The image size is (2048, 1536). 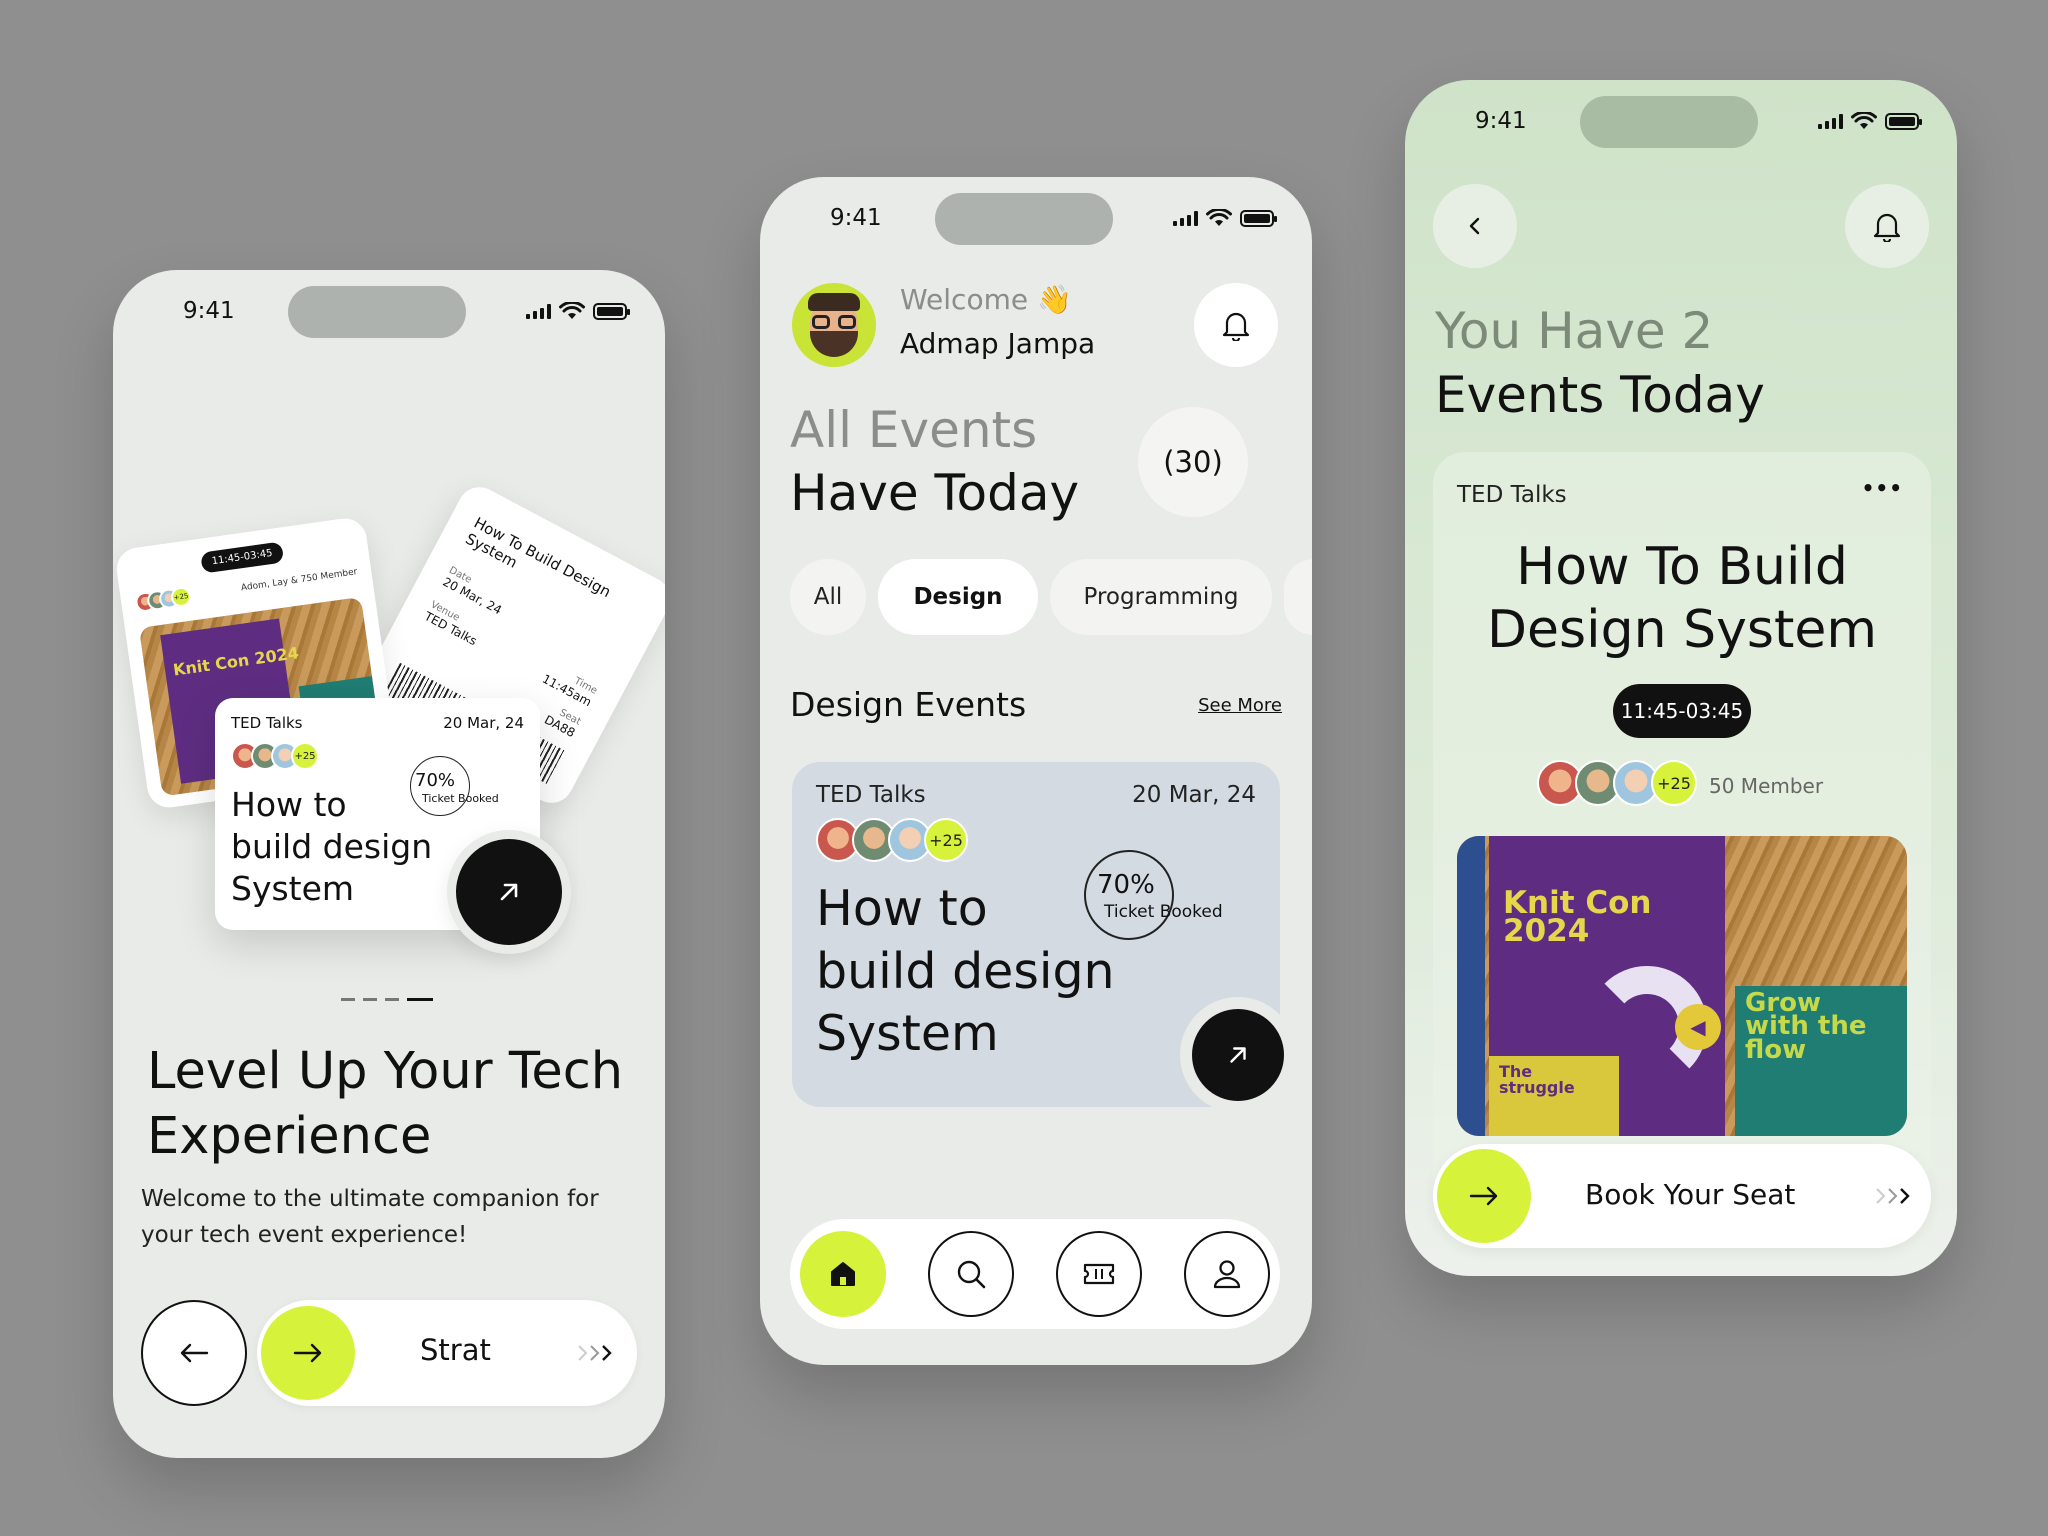 I want to click on event-open-button-ring, so click(x=1238, y=1055).